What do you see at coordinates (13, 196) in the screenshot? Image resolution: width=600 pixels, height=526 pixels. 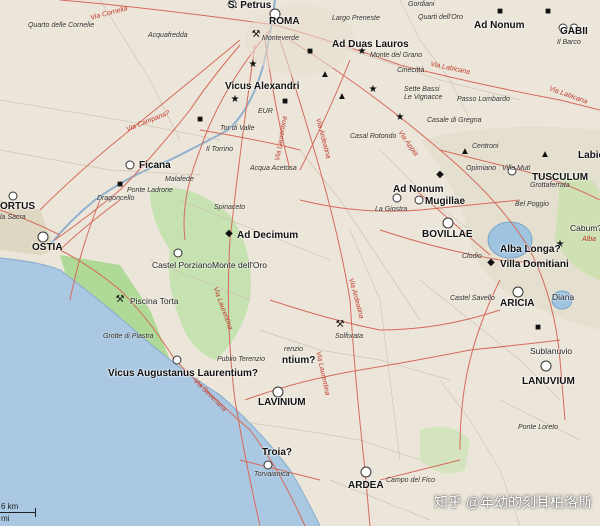 I see `portus-marker` at bounding box center [13, 196].